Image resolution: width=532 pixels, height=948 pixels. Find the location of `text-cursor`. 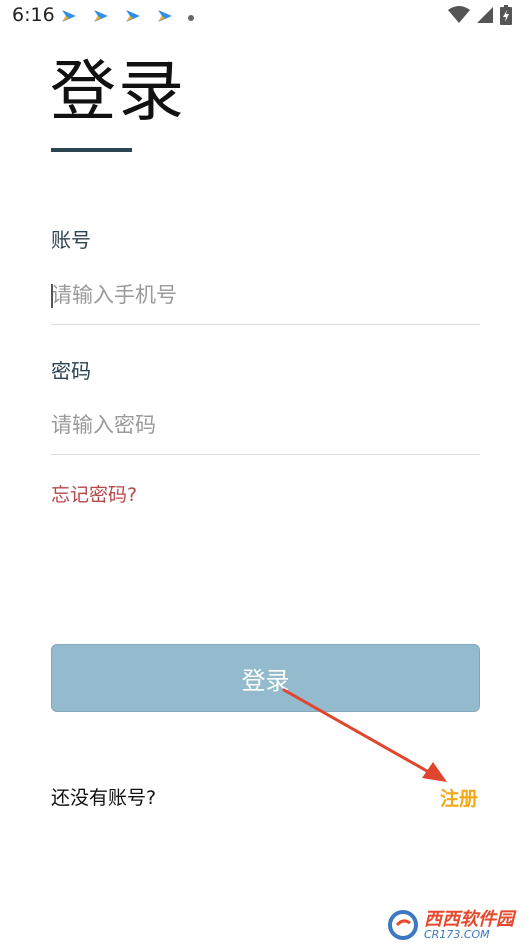

text-cursor is located at coordinates (52, 296).